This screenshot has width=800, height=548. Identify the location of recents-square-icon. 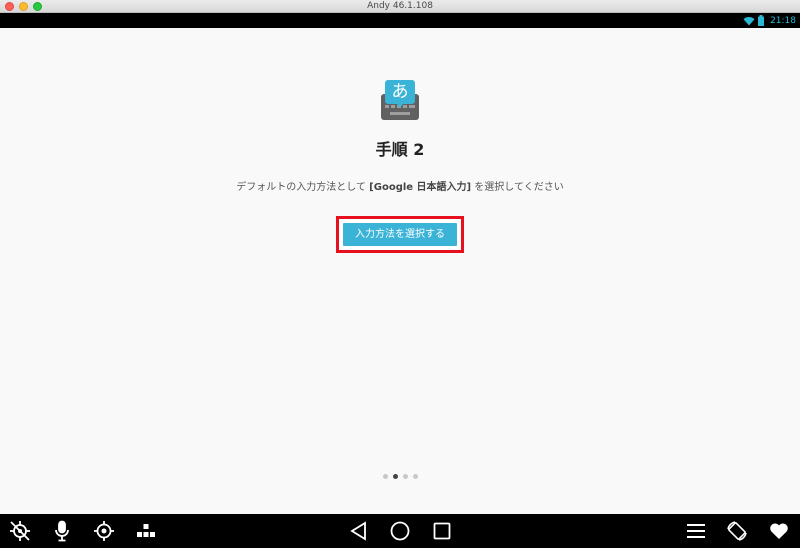
(442, 531).